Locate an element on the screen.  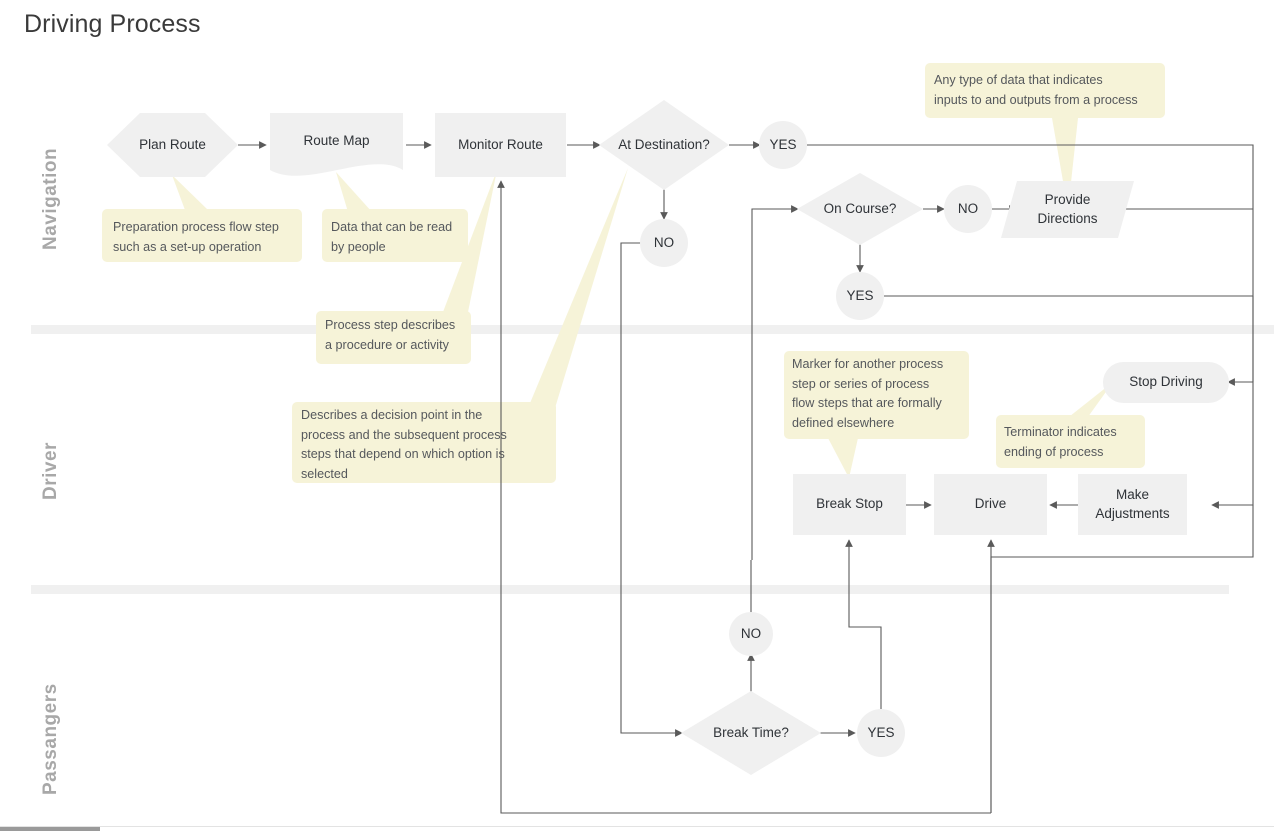
node-break-time-shape is located at coordinates (751, 733).